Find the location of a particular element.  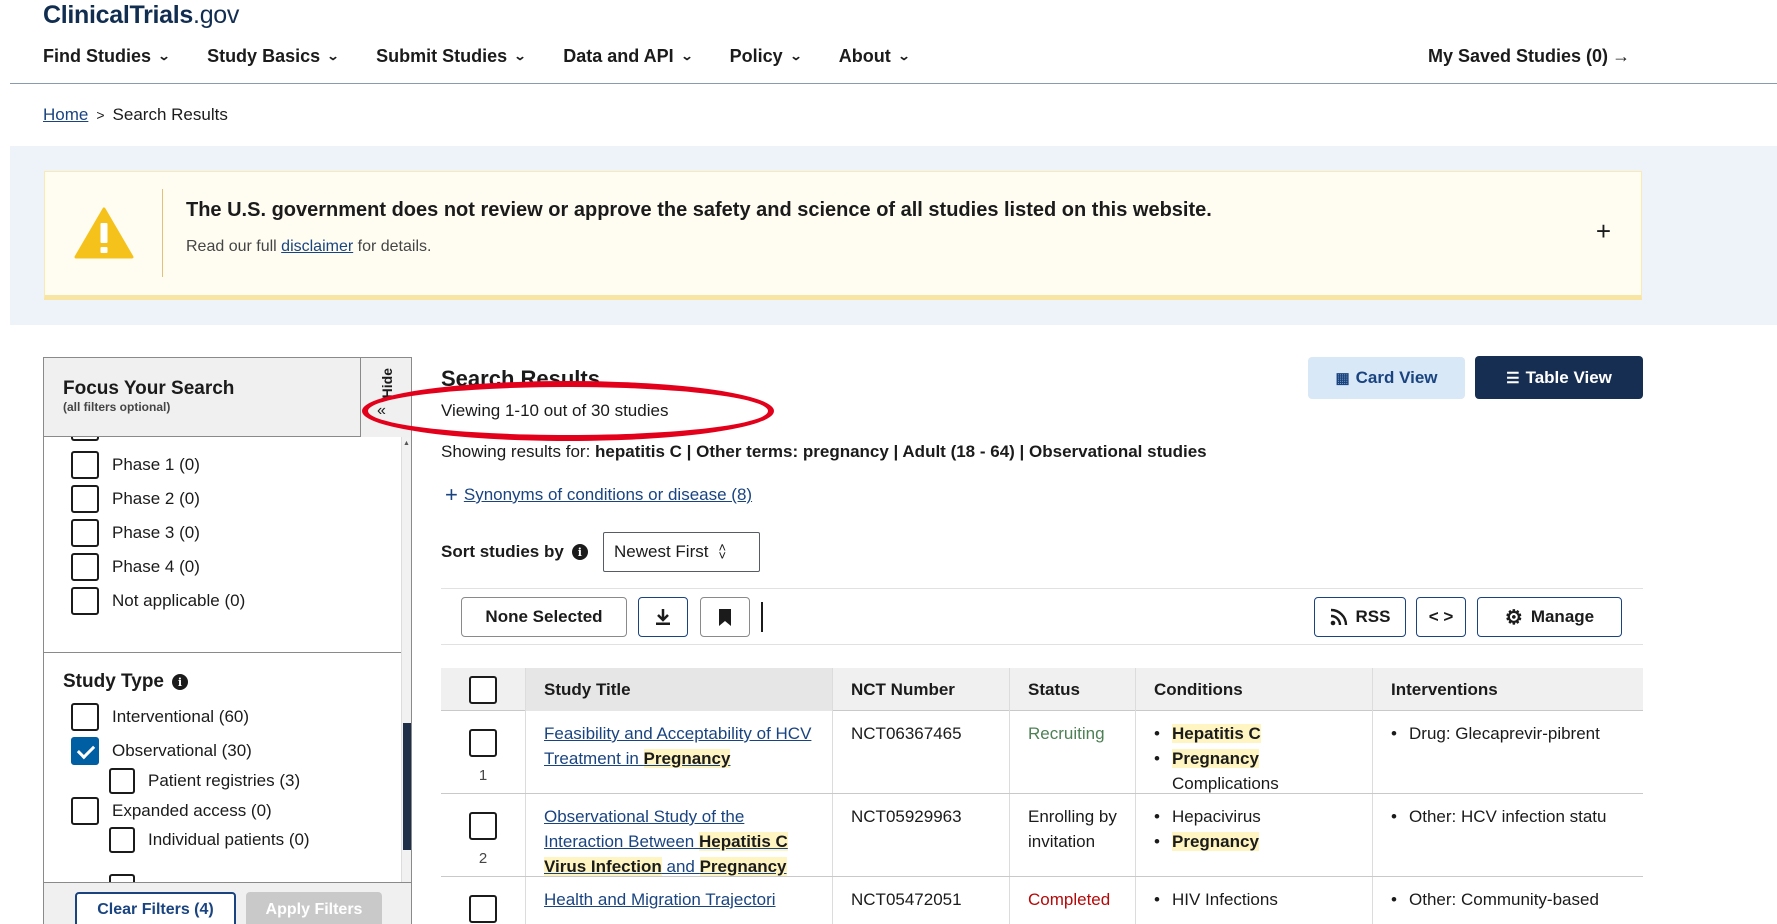

col-study-title: Study Title is located at coordinates (679, 689).